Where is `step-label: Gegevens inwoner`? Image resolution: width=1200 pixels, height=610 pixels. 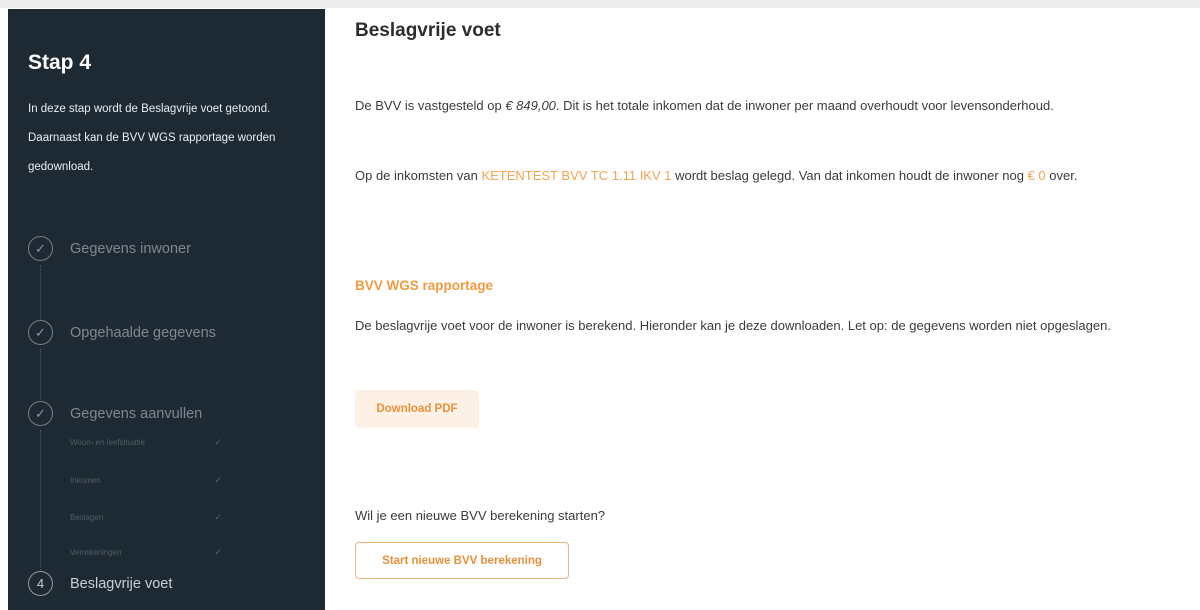 step-label: Gegevens inwoner is located at coordinates (130, 248).